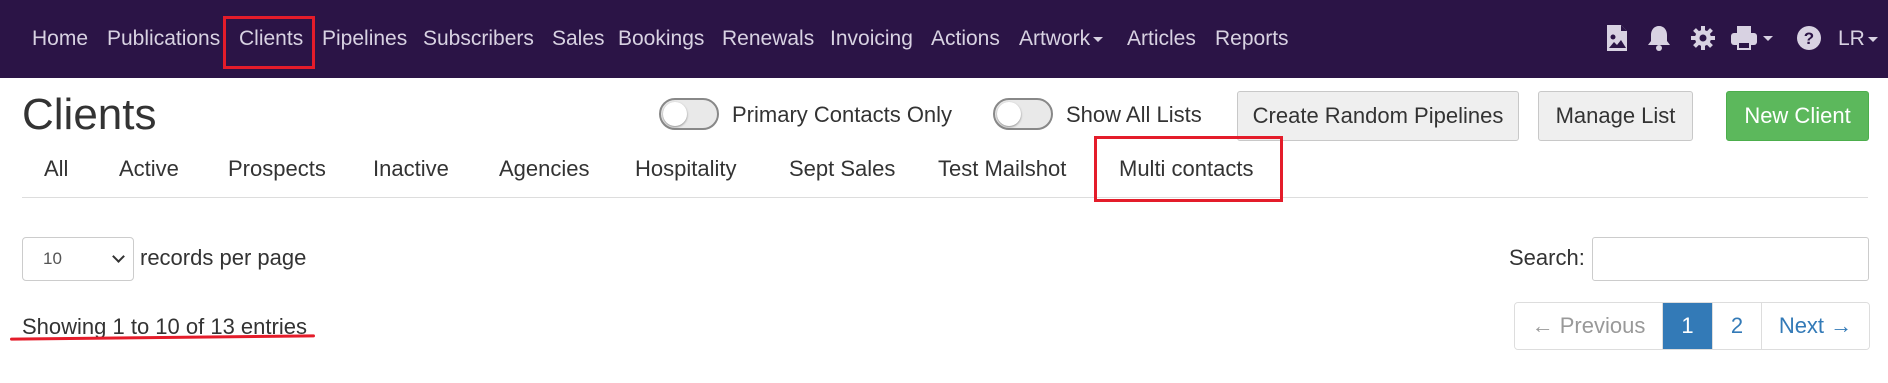  Describe the element at coordinates (871, 39) in the screenshot. I see `nav-invoicing: Invoicing` at that location.